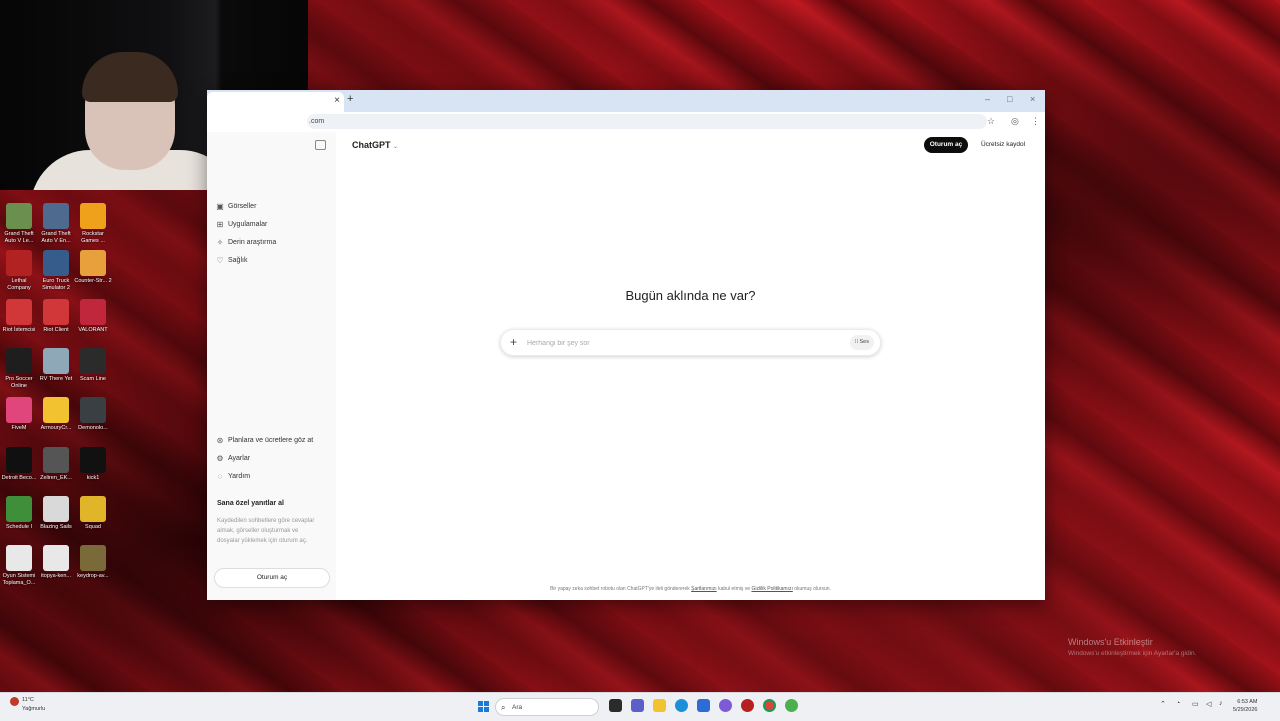 Image resolution: width=1280 pixels, height=721 pixels. What do you see at coordinates (647, 121) in the screenshot?
I see `url-field: .com` at bounding box center [647, 121].